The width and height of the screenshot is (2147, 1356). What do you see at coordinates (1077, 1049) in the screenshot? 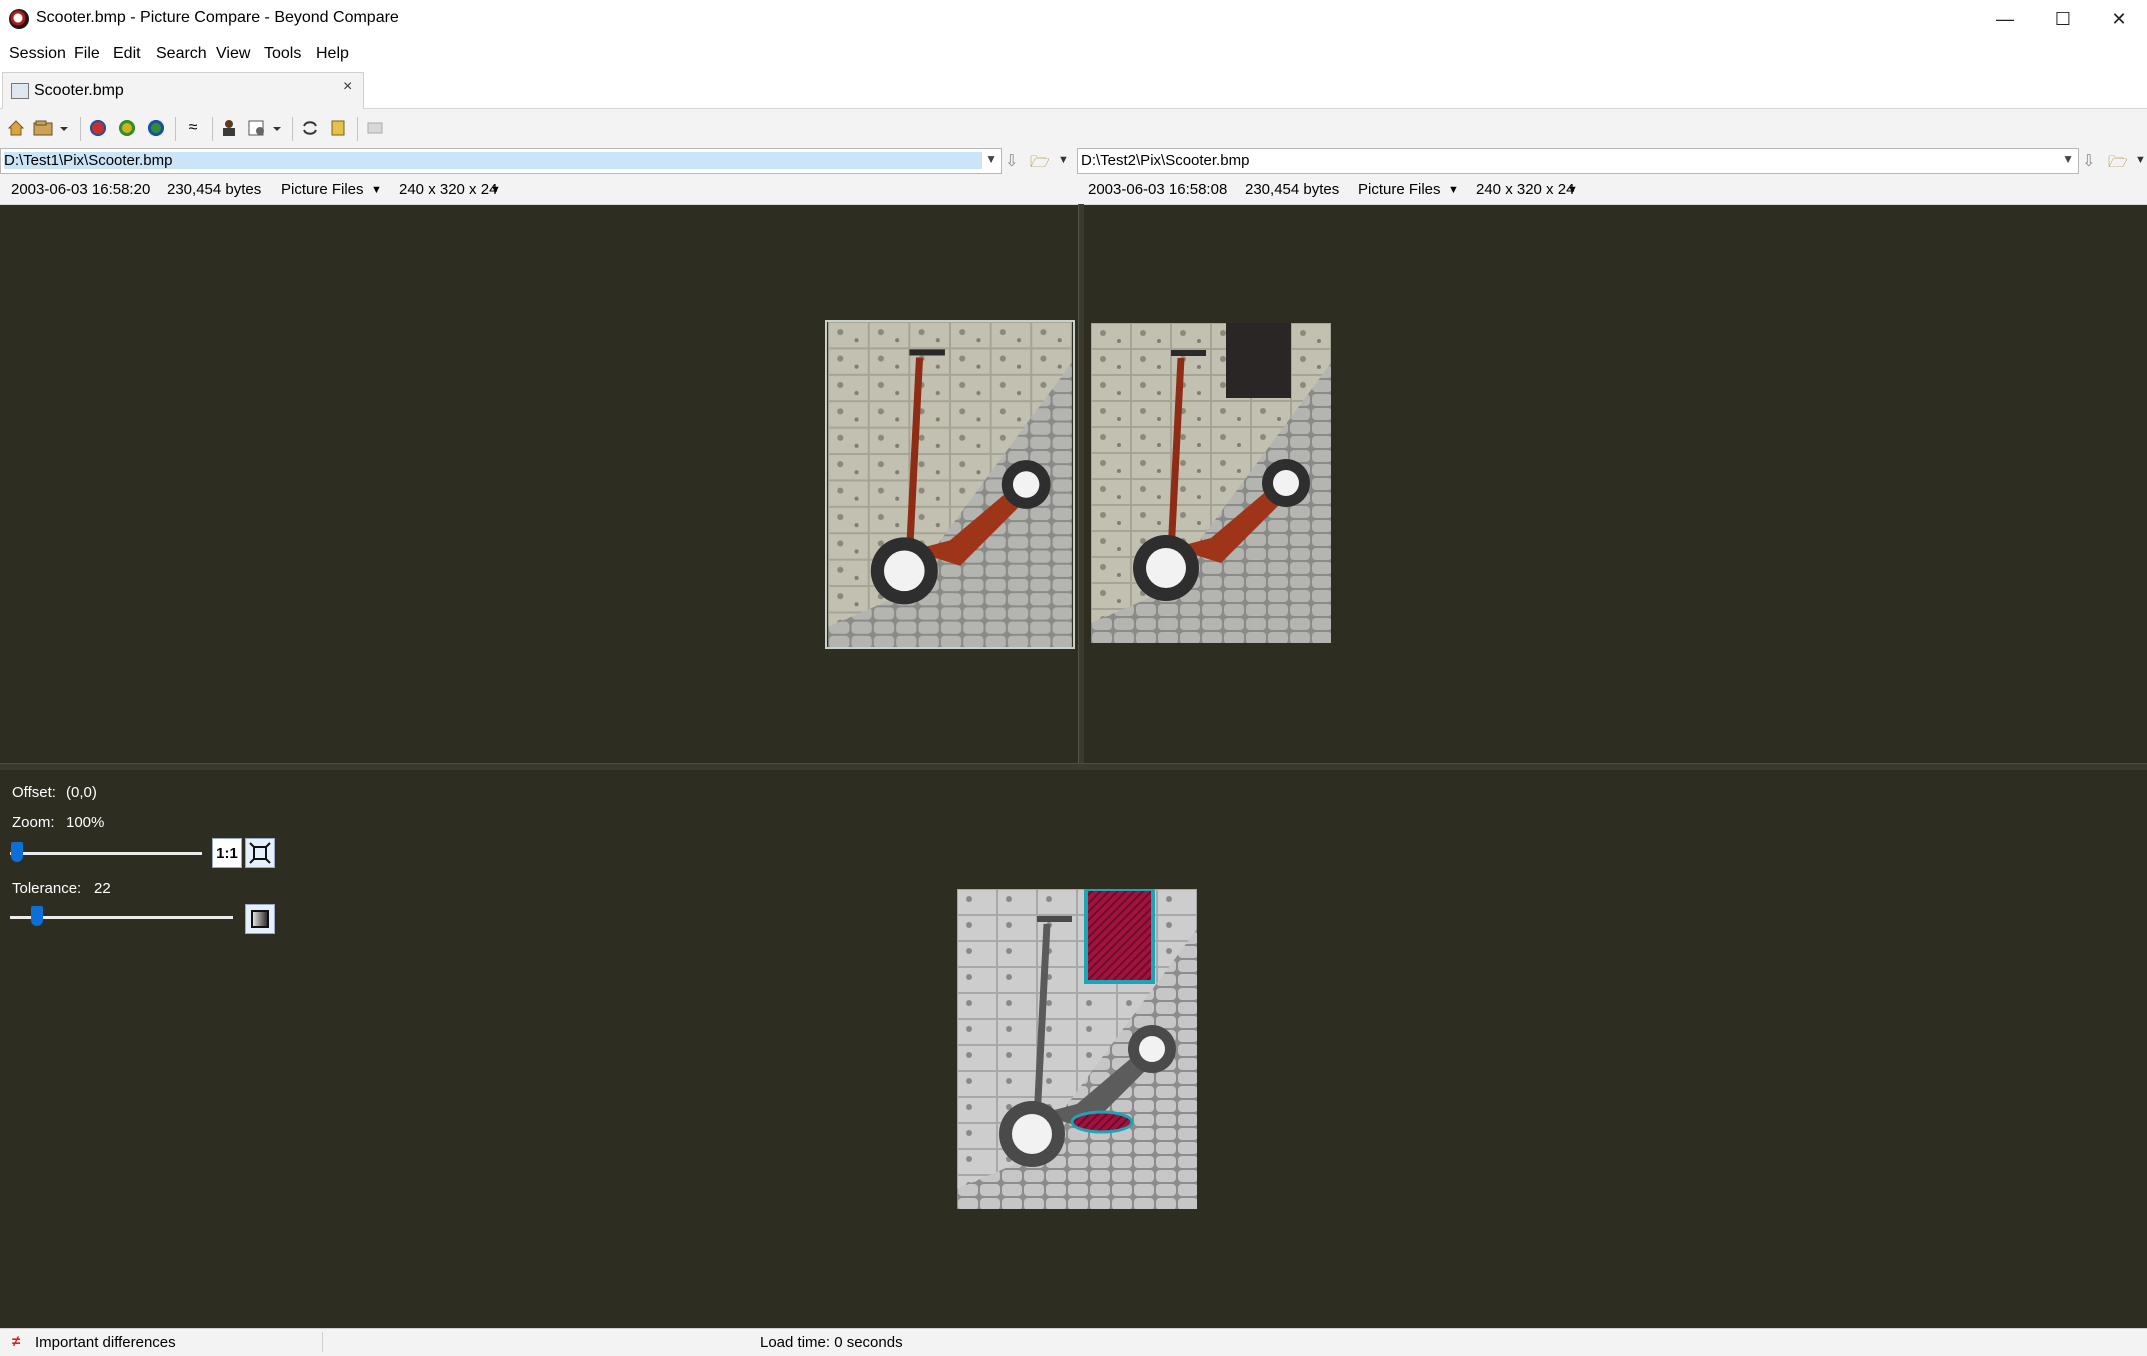
I see `difference-image` at bounding box center [1077, 1049].